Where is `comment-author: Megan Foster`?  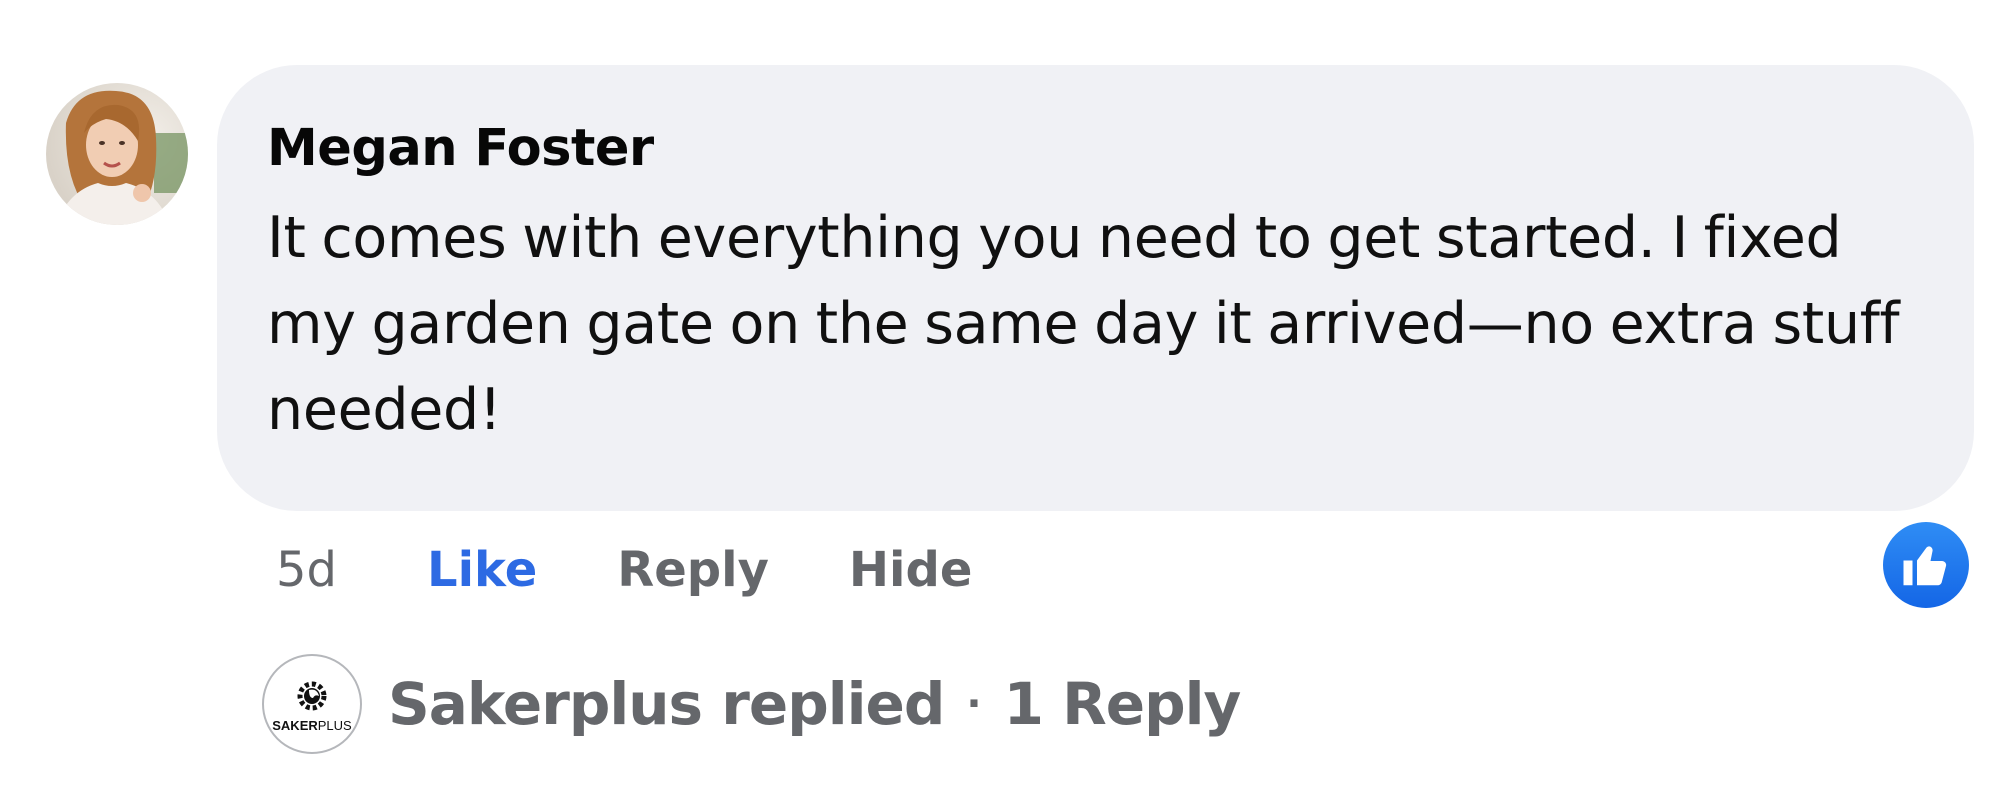 comment-author: Megan Foster is located at coordinates (1085, 155).